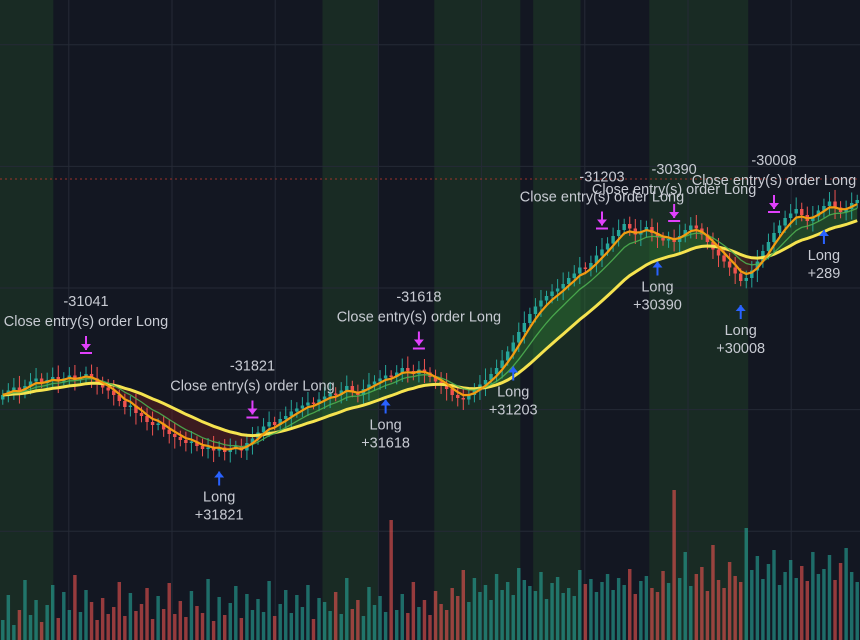 Image resolution: width=860 pixels, height=640 pixels. Describe the element at coordinates (657, 306) in the screenshot. I see `signal-pnl: +30390` at that location.